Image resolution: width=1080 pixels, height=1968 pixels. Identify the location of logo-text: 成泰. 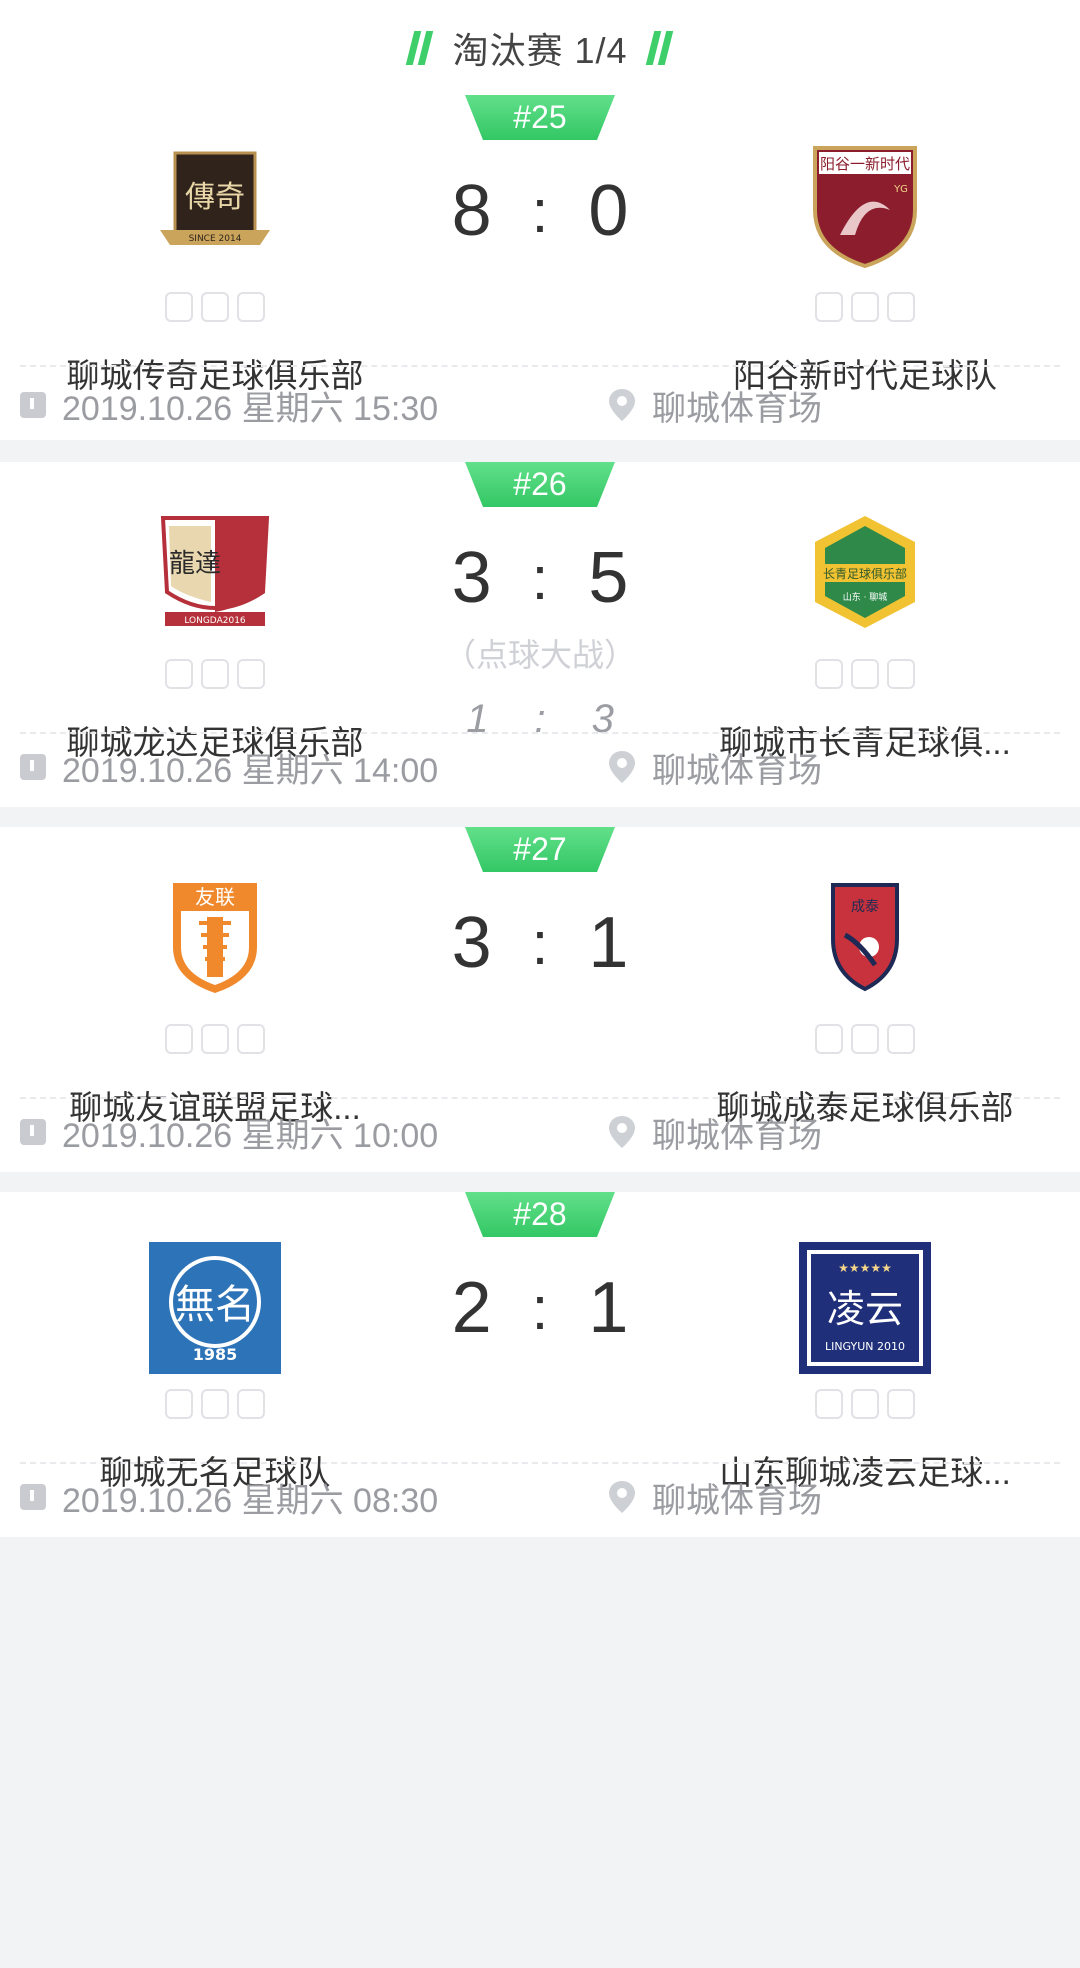
(865, 907).